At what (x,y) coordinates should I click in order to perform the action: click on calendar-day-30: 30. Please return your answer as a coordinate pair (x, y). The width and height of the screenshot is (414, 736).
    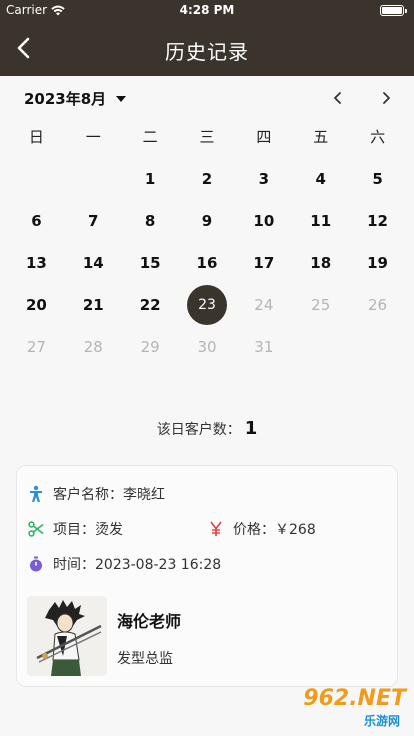
    Looking at the image, I should click on (207, 347).